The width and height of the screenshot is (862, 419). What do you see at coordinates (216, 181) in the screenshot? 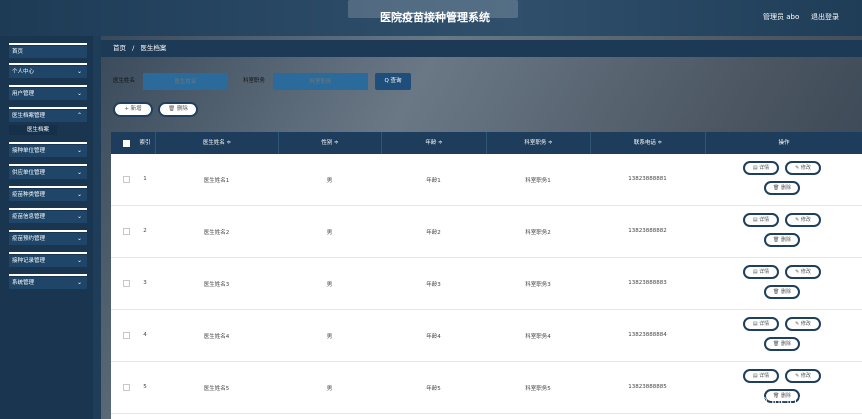
I see `doctor-name-cell: 医生姓名1` at bounding box center [216, 181].